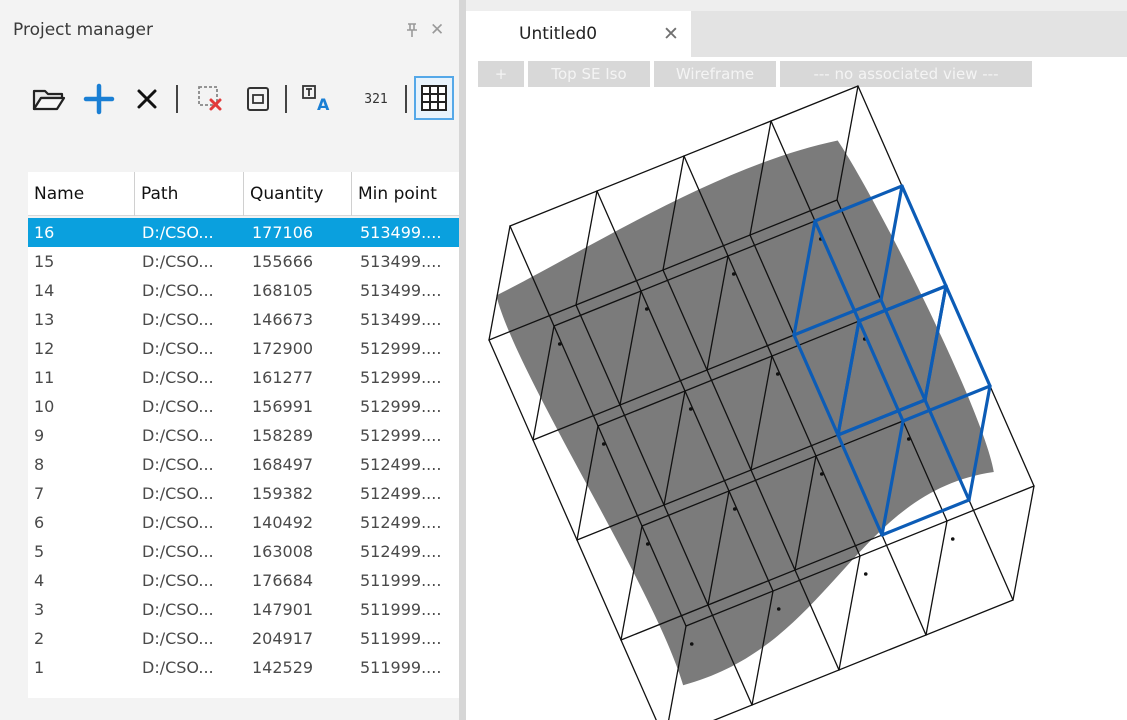  Describe the element at coordinates (283, 319) in the screenshot. I see `cell-quantity: 146673` at that location.